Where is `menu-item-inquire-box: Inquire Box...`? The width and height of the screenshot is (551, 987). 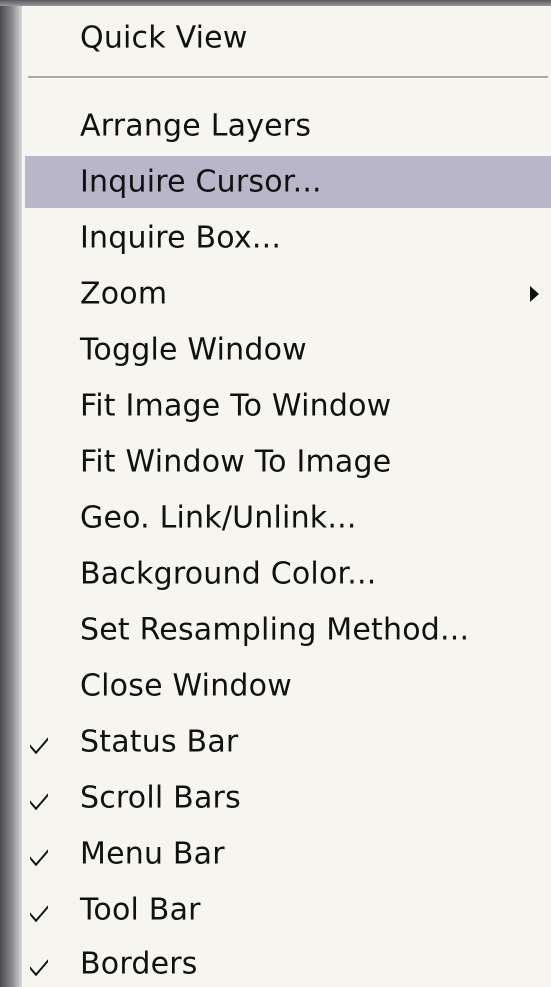
menu-item-inquire-box: Inquire Box... is located at coordinates (286, 238).